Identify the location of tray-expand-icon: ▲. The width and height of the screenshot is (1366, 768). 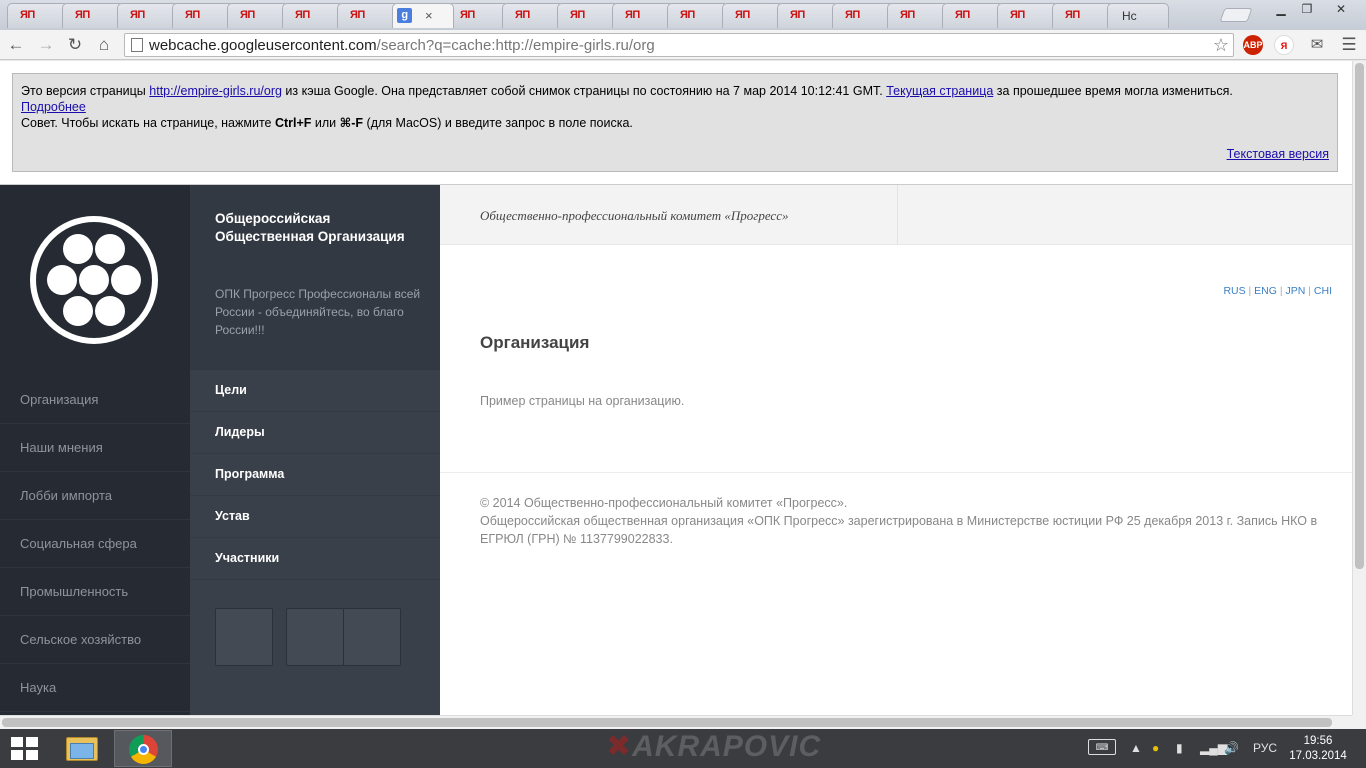
(1136, 748).